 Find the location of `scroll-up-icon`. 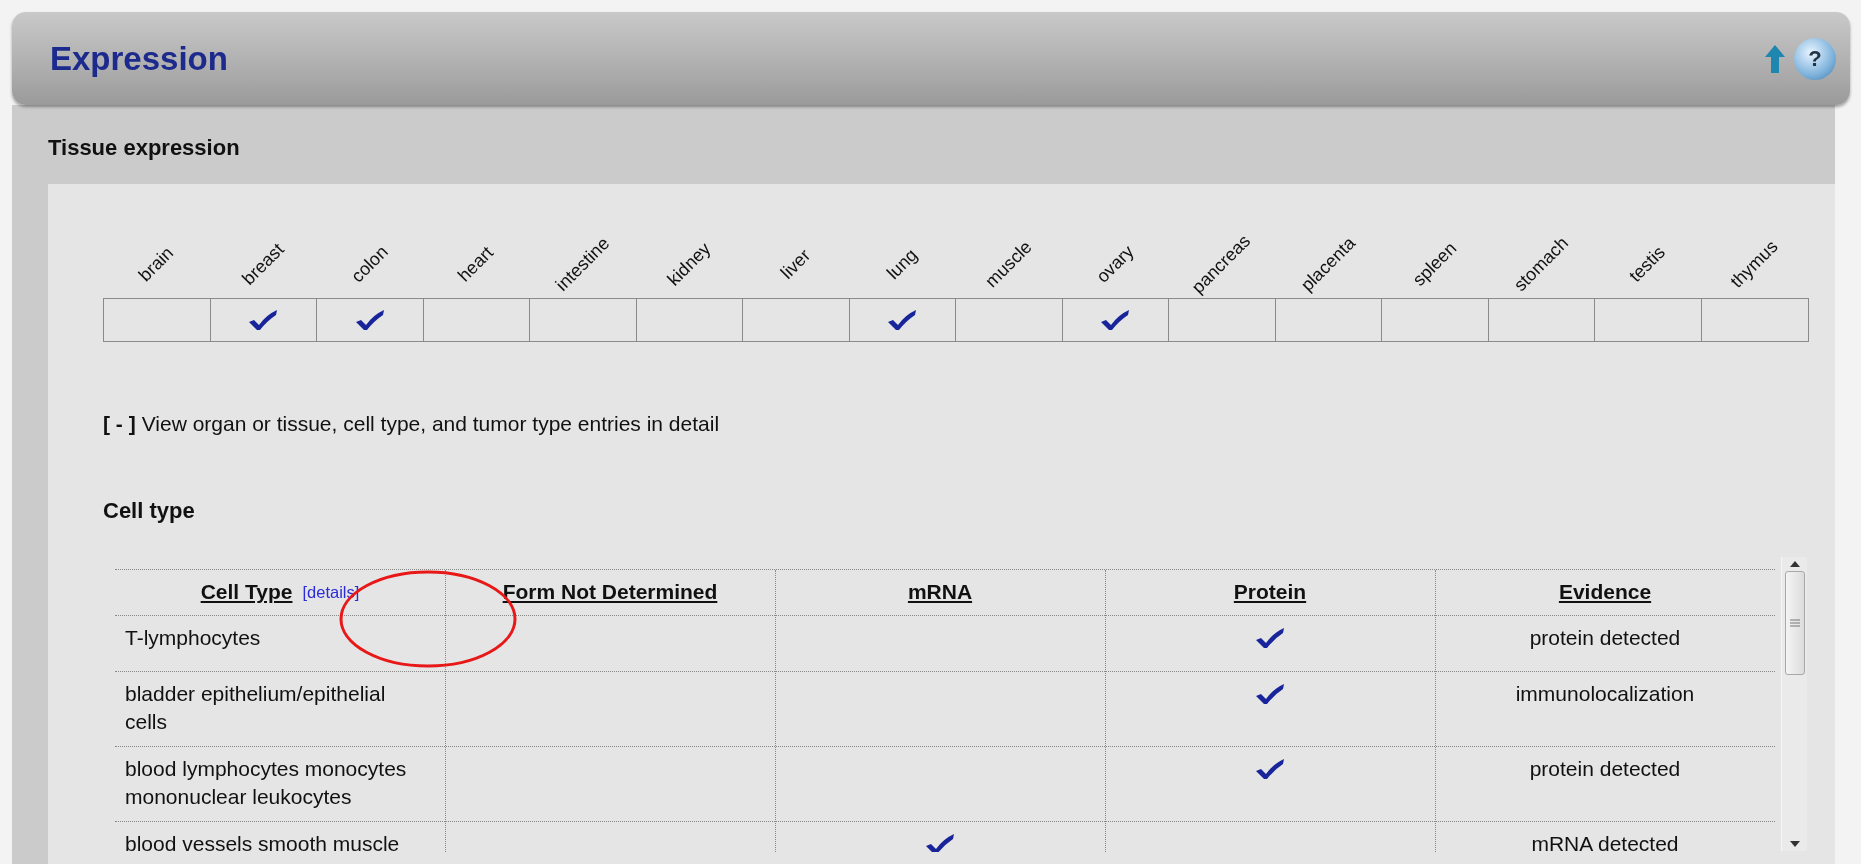

scroll-up-icon is located at coordinates (1794, 563).